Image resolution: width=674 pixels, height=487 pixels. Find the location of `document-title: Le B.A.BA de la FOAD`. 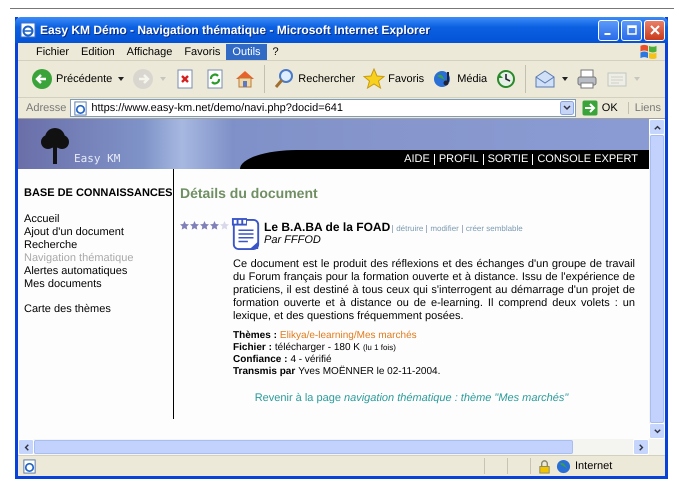

document-title: Le B.A.BA de la FOAD is located at coordinates (327, 227).